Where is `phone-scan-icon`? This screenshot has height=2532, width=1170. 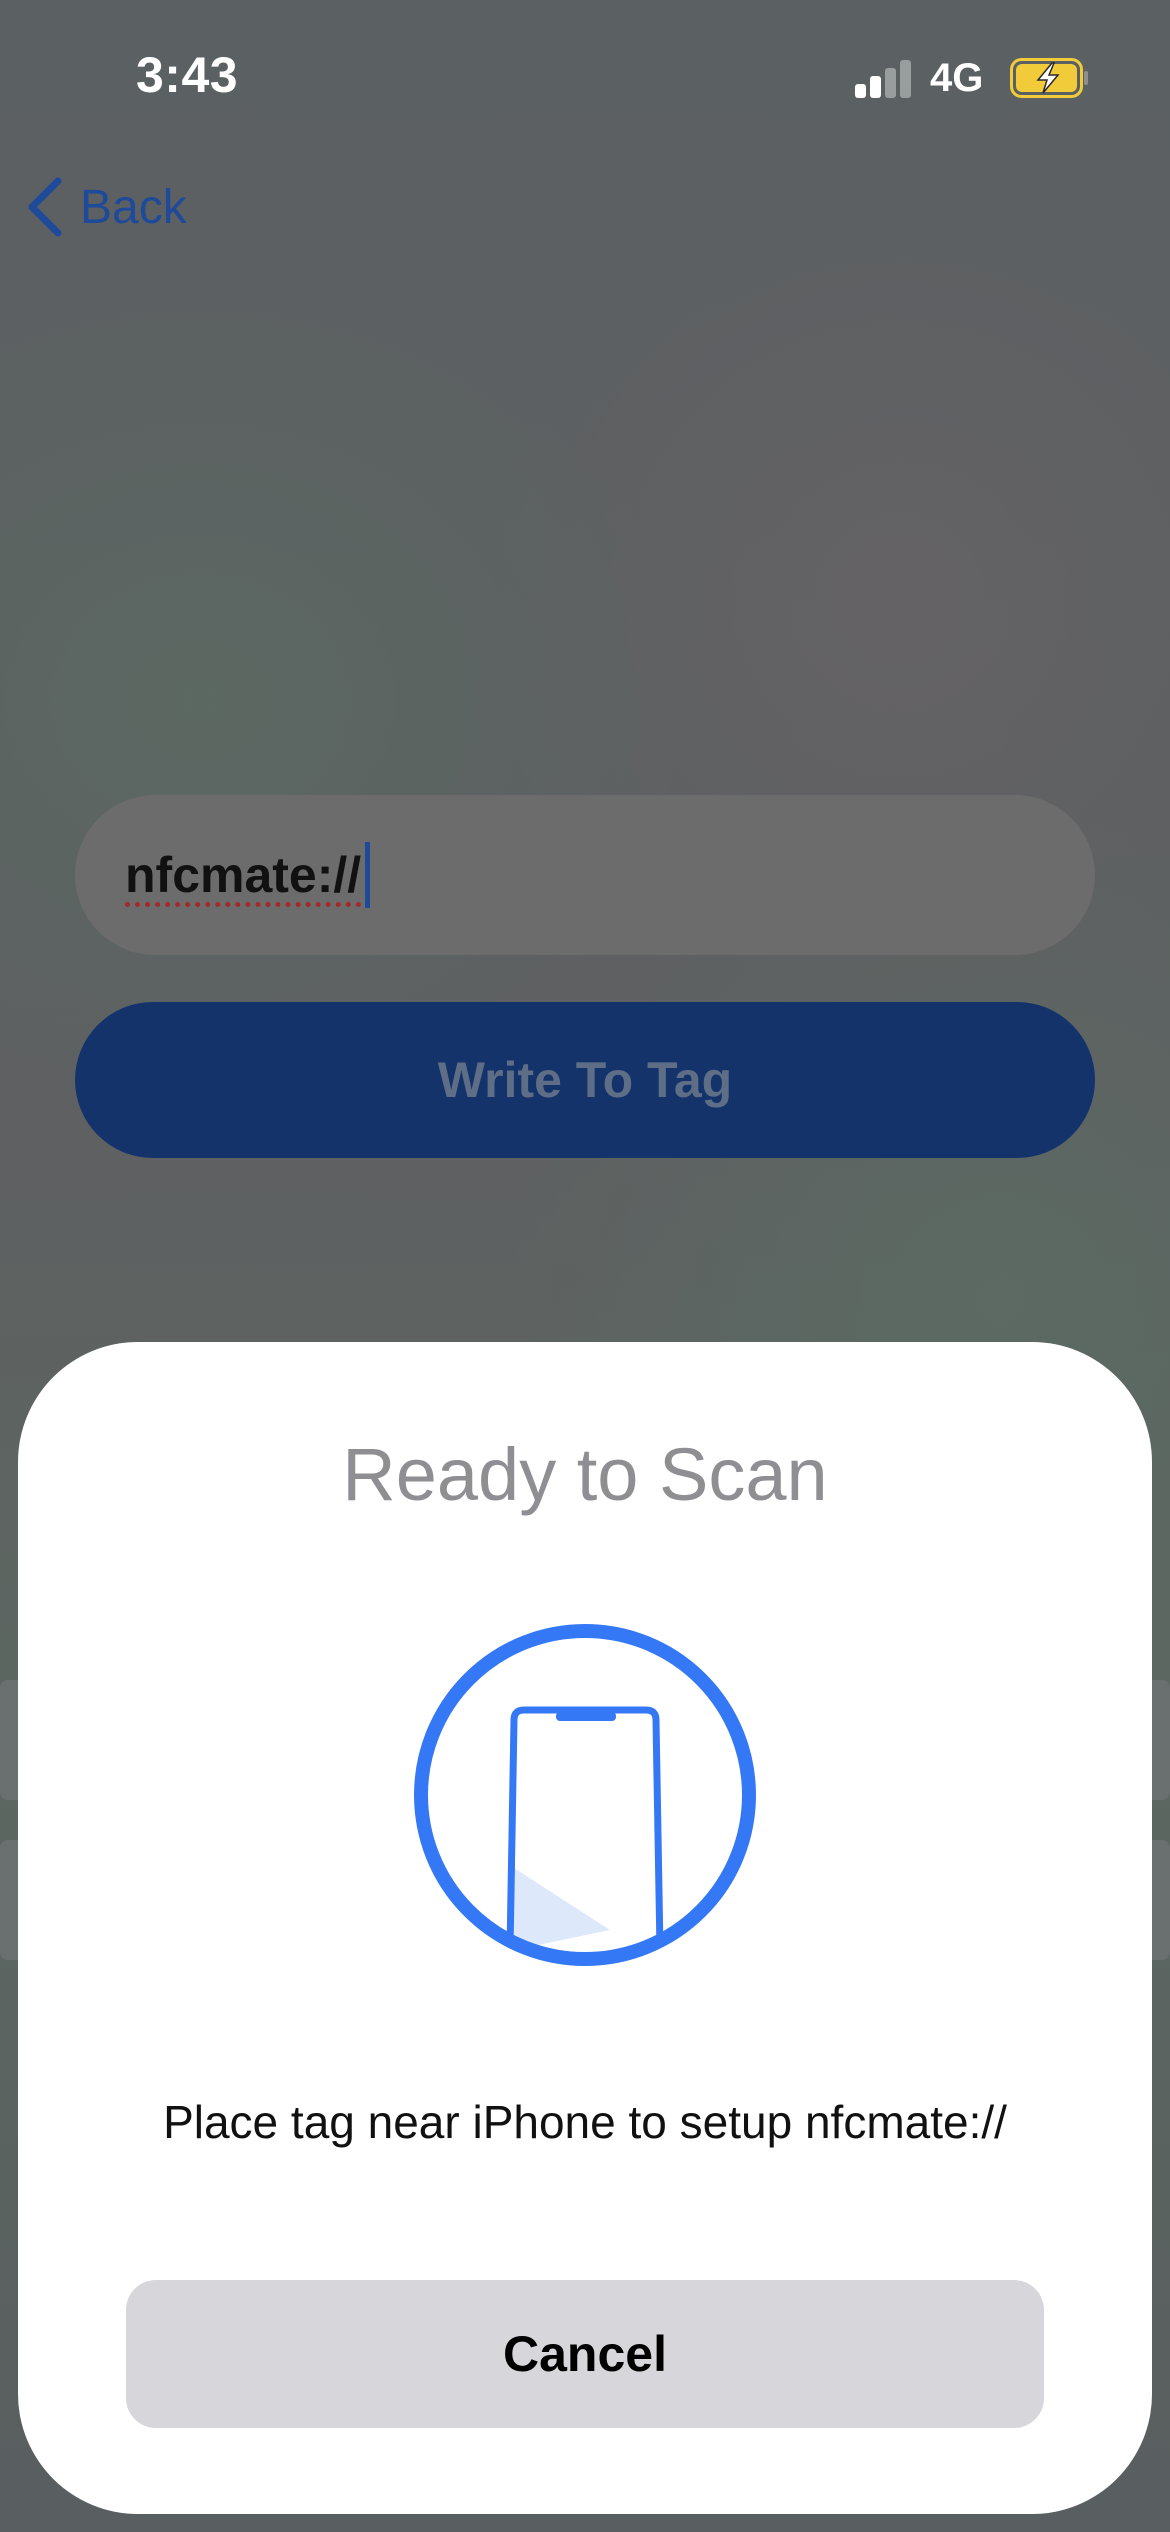
phone-scan-icon is located at coordinates (585, 1795).